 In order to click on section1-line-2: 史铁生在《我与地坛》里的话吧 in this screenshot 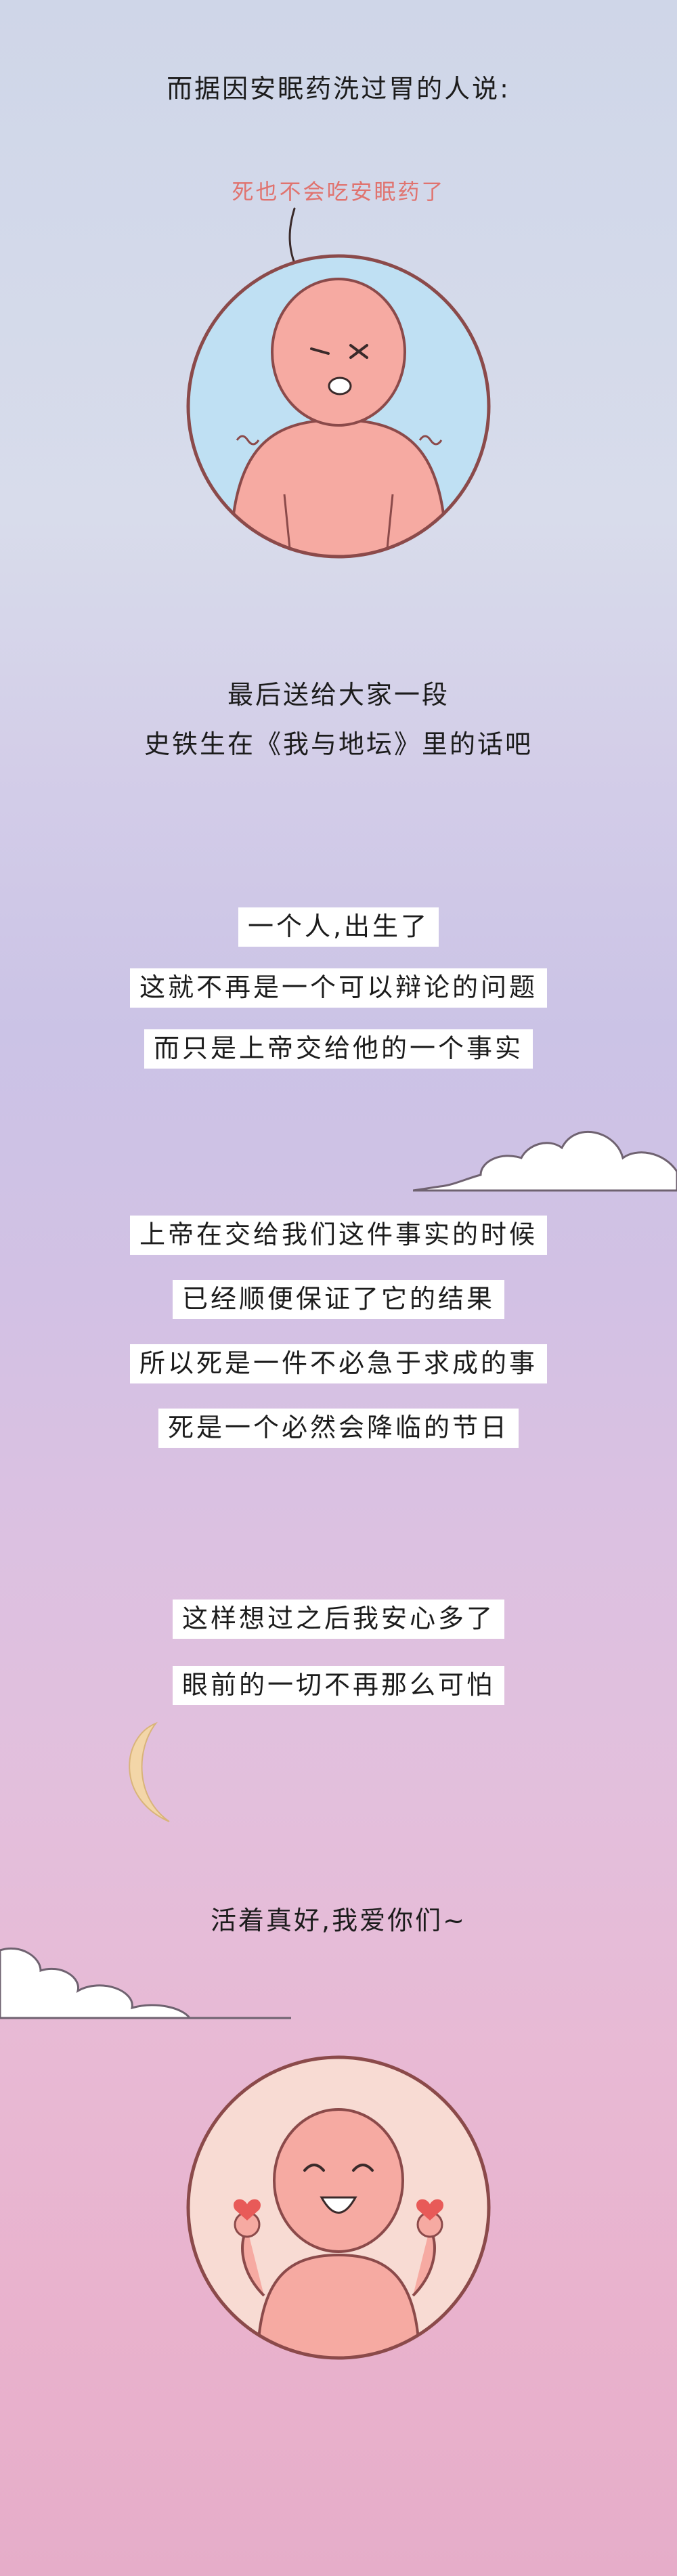, I will do `click(338, 744)`.